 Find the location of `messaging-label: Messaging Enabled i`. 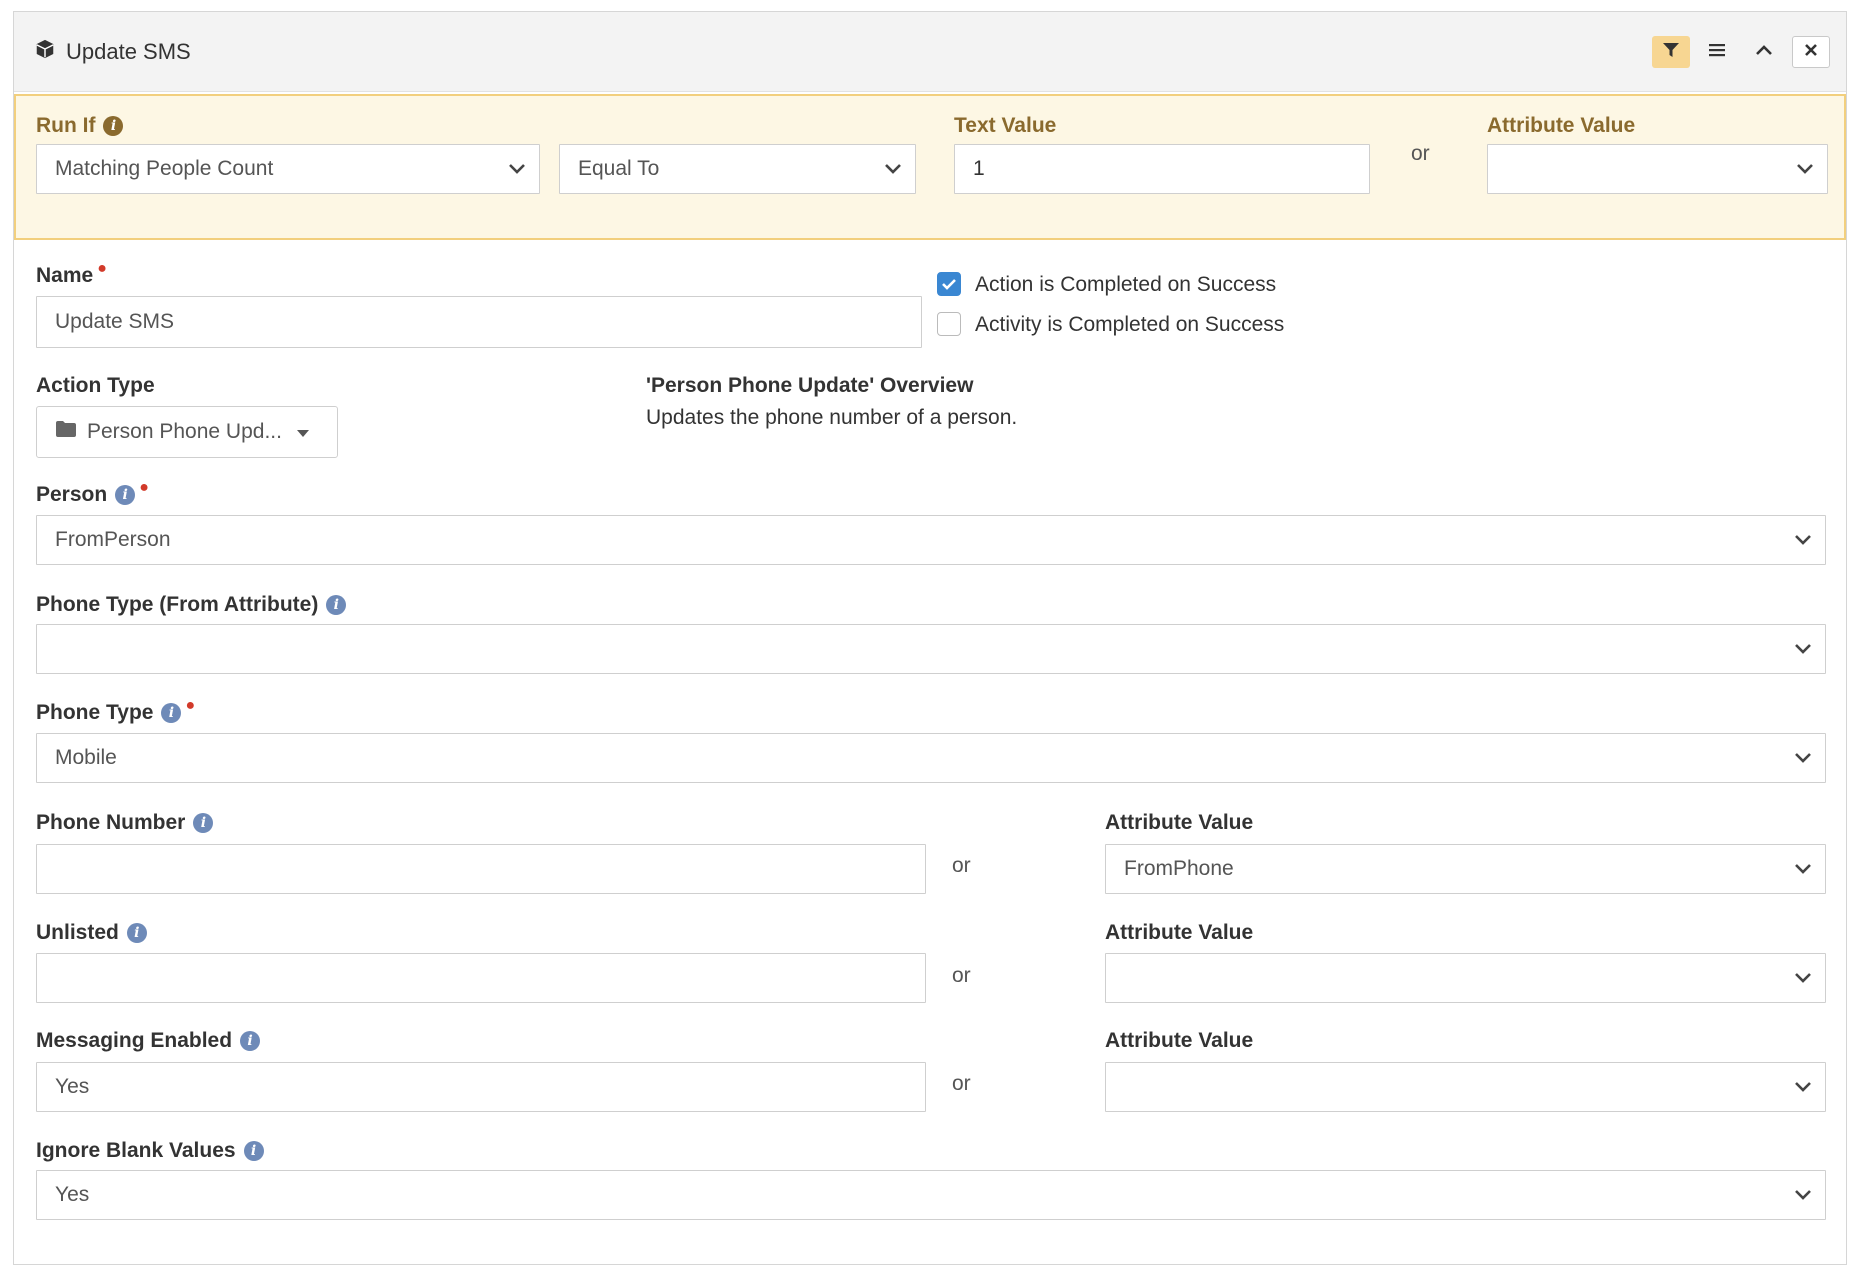

messaging-label: Messaging Enabled i is located at coordinates (148, 1041).